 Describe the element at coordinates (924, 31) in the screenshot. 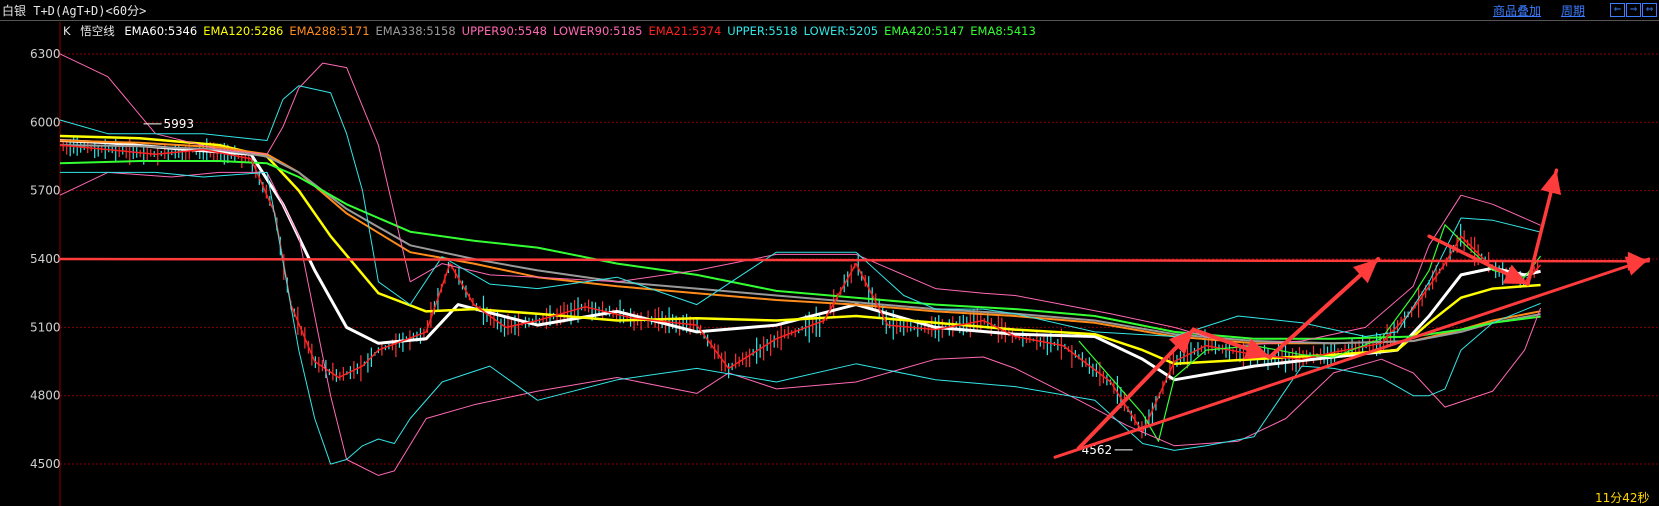

I see `legend-item: EMA420:5147` at that location.